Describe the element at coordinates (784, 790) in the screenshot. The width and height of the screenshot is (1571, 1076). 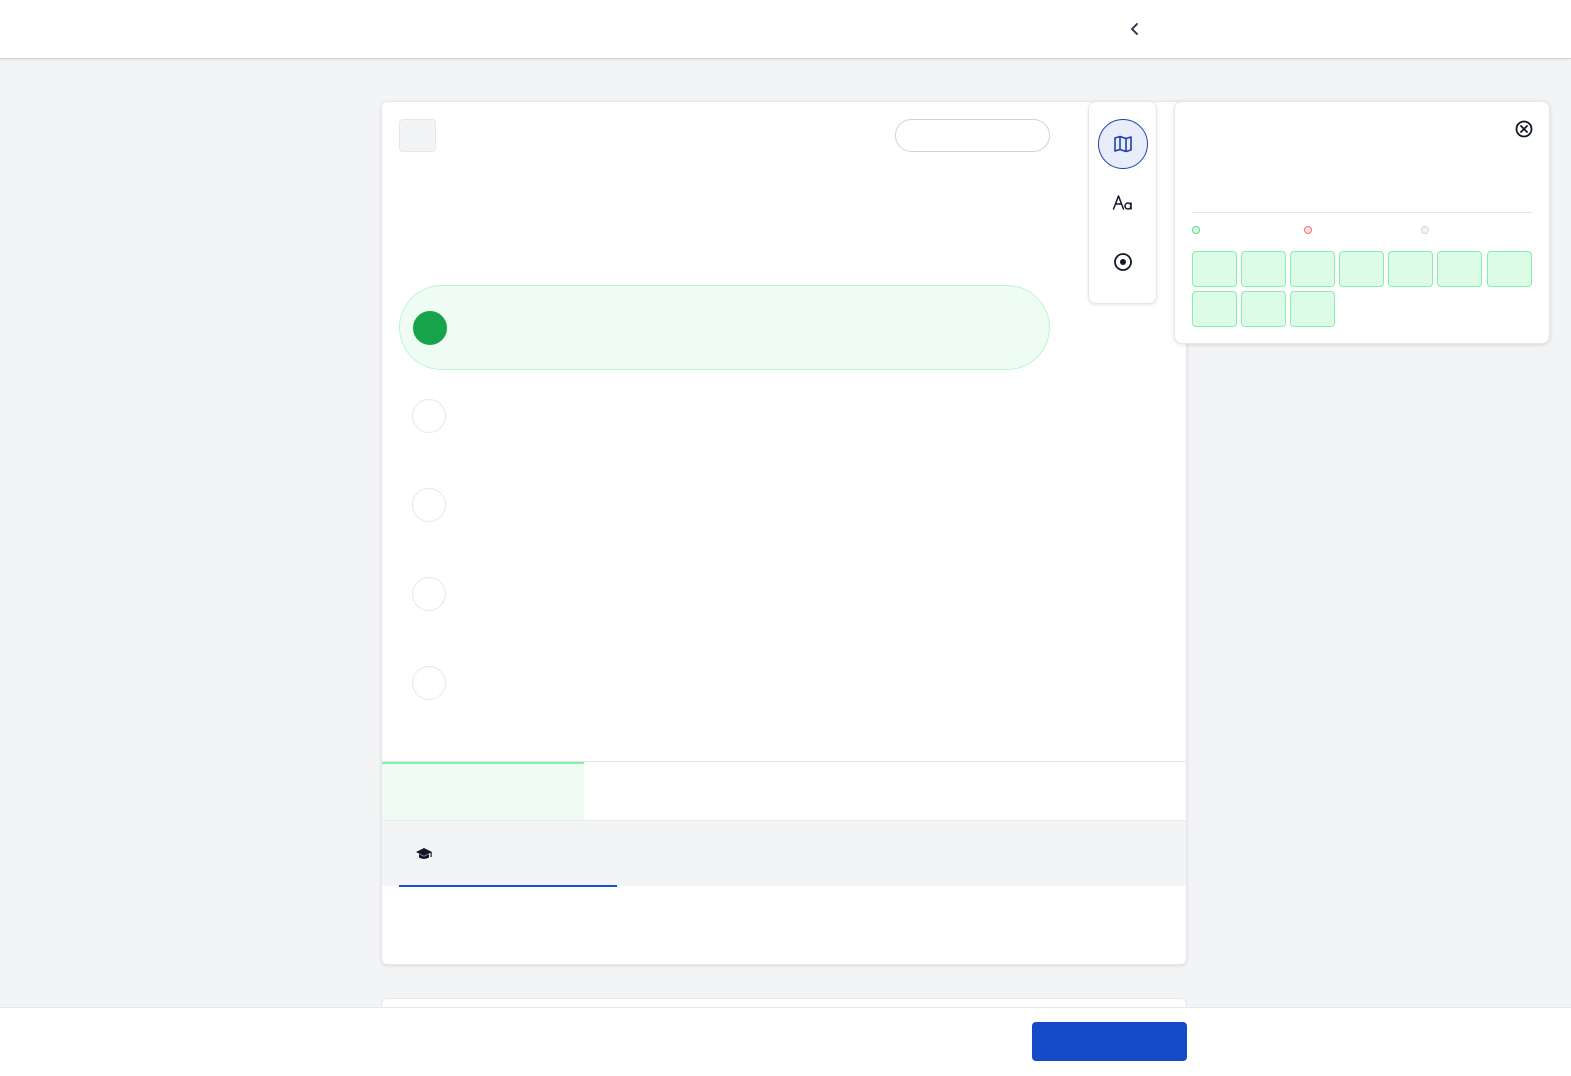
I see `answer-feedback` at that location.